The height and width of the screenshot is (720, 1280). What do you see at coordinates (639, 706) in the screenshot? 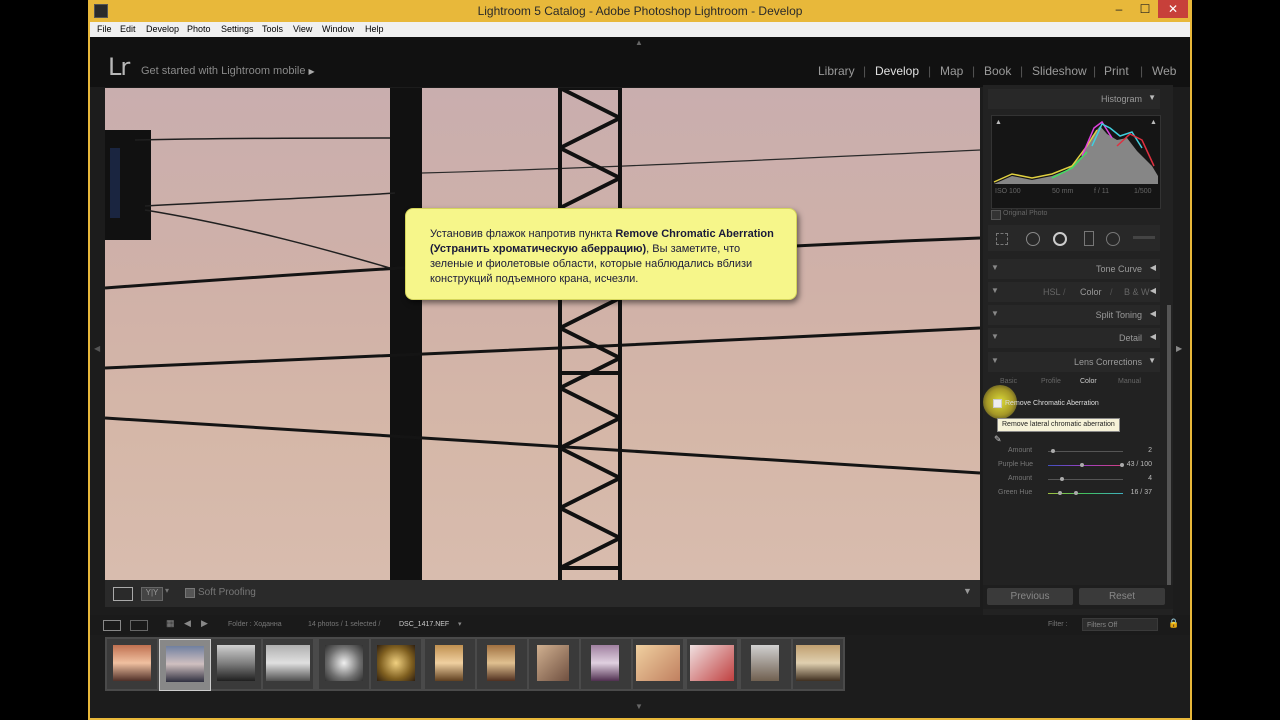
I see `collapse-bottom-icon: ▼` at bounding box center [639, 706].